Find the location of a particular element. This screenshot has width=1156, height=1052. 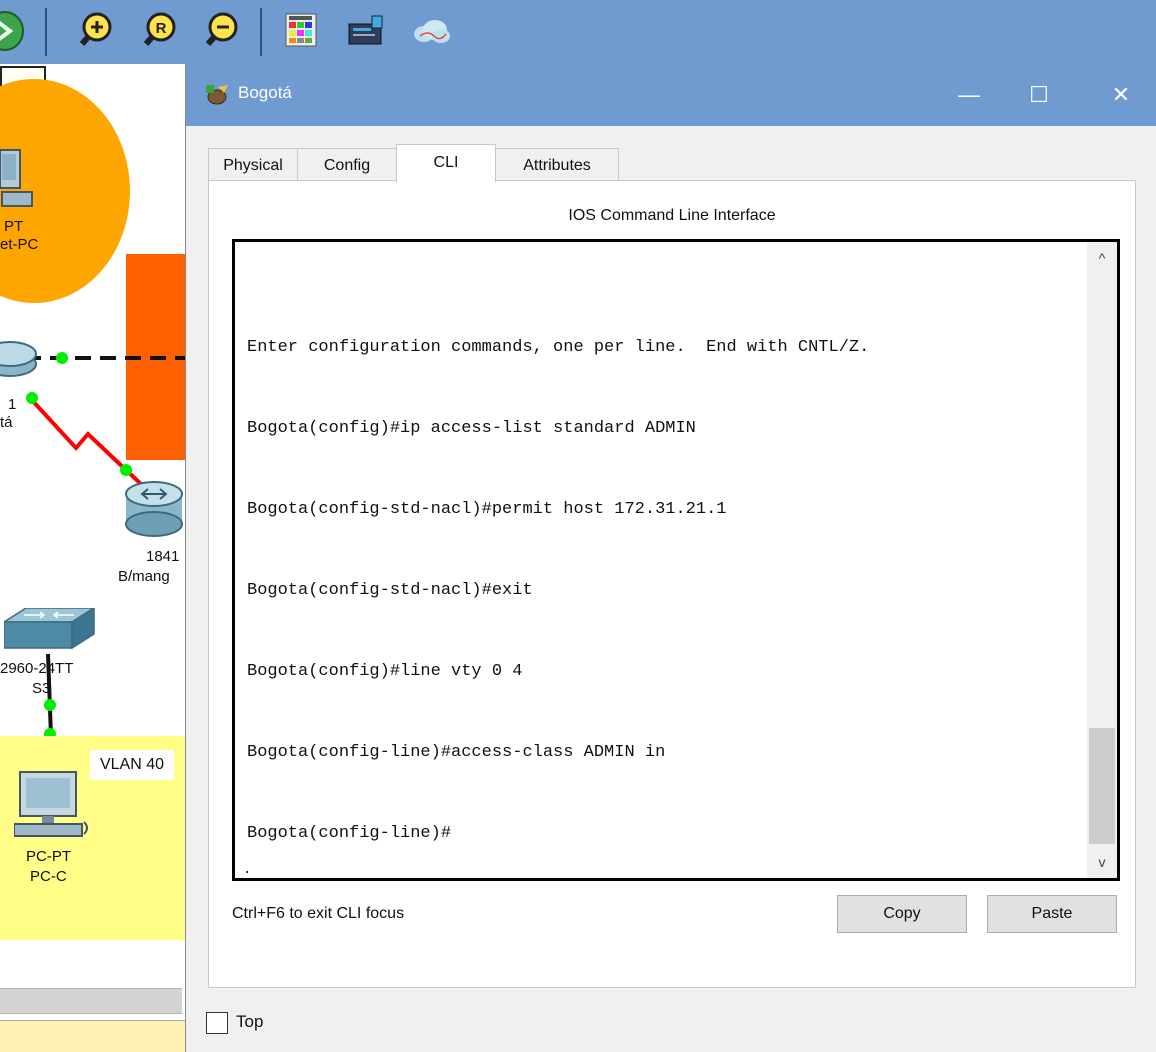

scroll-down-icon: v is located at coordinates (1102, 862).